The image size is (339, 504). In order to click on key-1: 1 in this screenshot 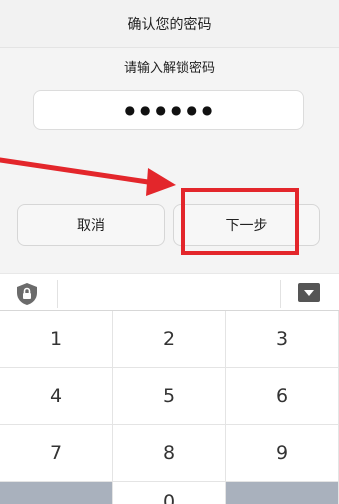, I will do `click(56, 339)`.